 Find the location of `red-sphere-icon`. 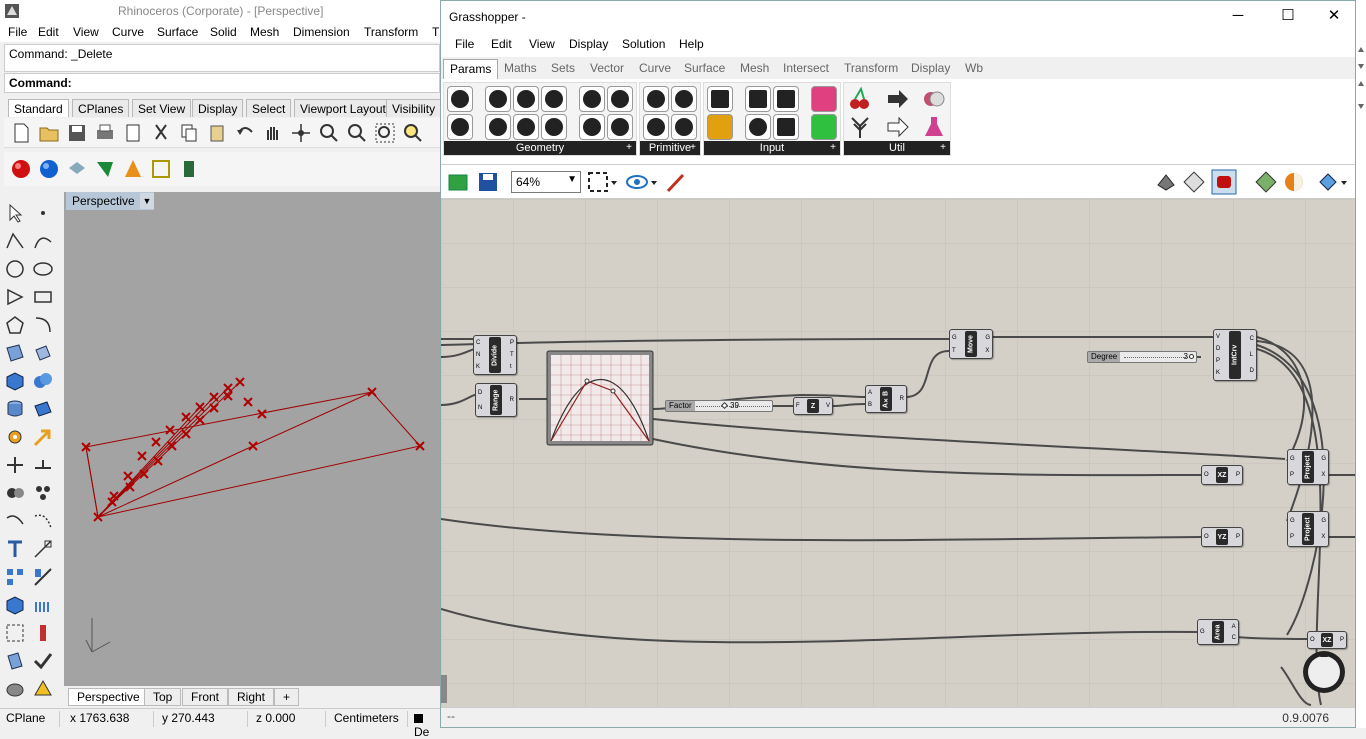

red-sphere-icon is located at coordinates (21, 169).